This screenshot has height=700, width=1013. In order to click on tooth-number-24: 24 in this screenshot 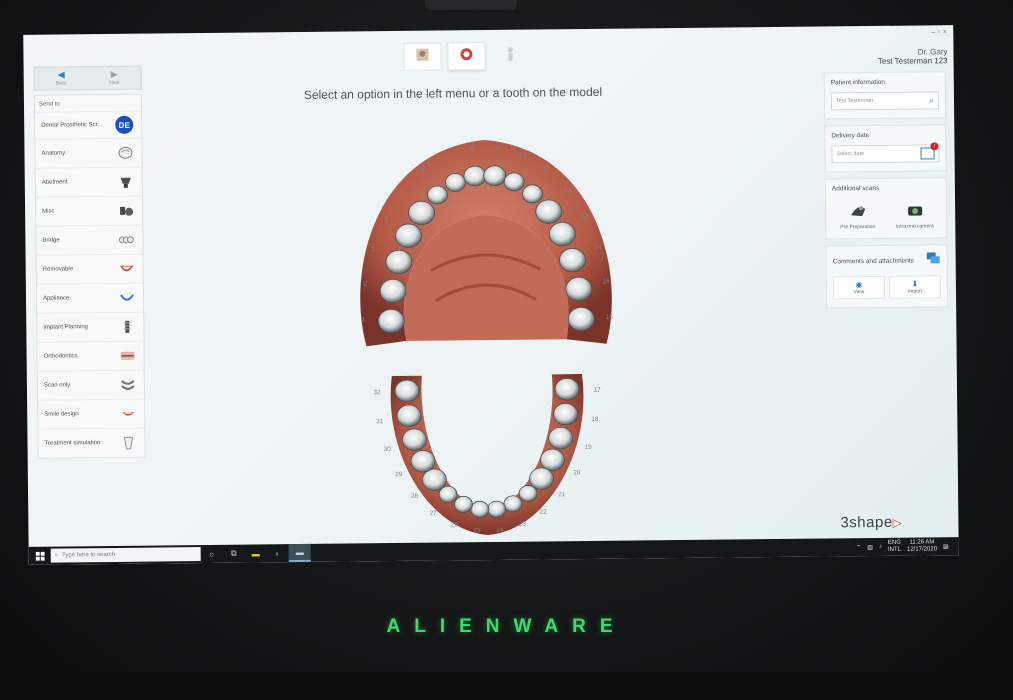, I will do `click(500, 530)`.